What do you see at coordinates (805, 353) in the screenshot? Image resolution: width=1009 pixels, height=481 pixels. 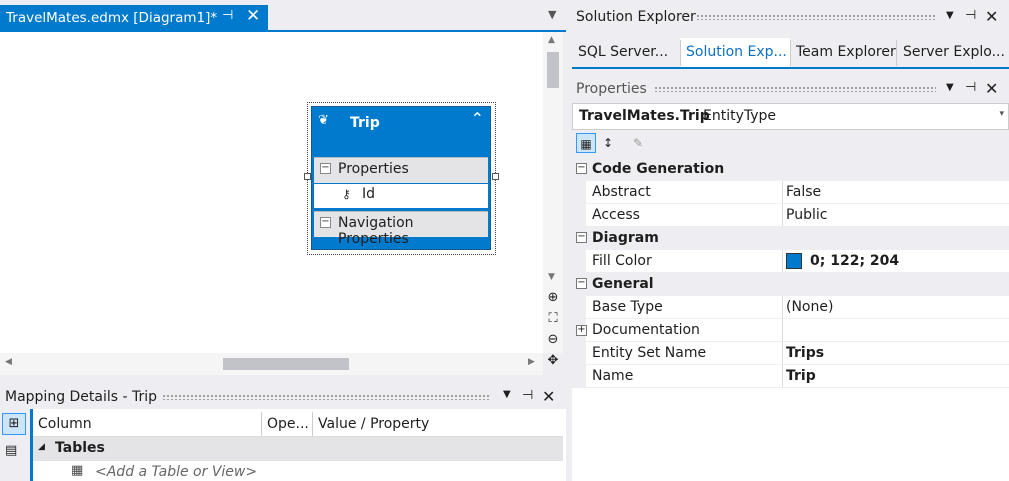 I see `property-value: Trips` at bounding box center [805, 353].